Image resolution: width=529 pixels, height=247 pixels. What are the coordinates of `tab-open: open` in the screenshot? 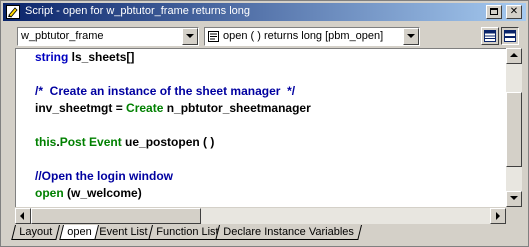 It's located at (79, 232).